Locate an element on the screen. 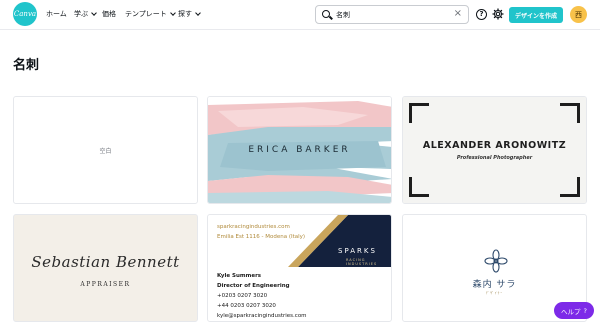 The width and height of the screenshot is (600, 328). card-role-text: APPRAISER is located at coordinates (105, 284).